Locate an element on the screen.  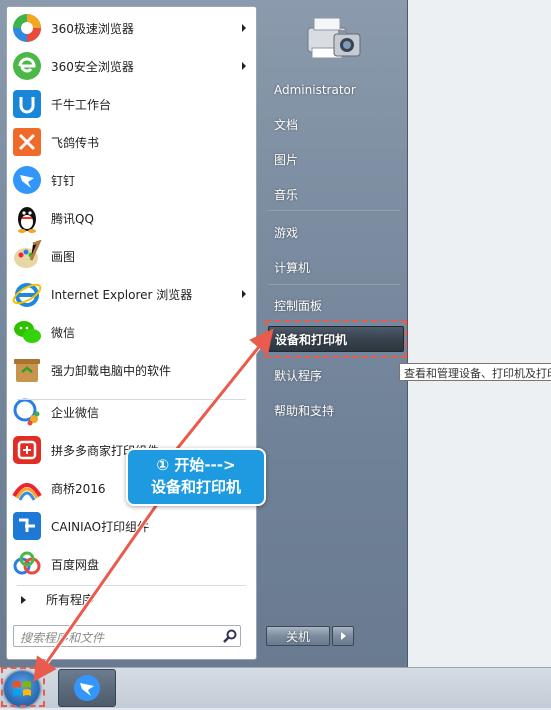
instruction-callout: ① 开始---> 设备和打印机 is located at coordinates (196, 477).